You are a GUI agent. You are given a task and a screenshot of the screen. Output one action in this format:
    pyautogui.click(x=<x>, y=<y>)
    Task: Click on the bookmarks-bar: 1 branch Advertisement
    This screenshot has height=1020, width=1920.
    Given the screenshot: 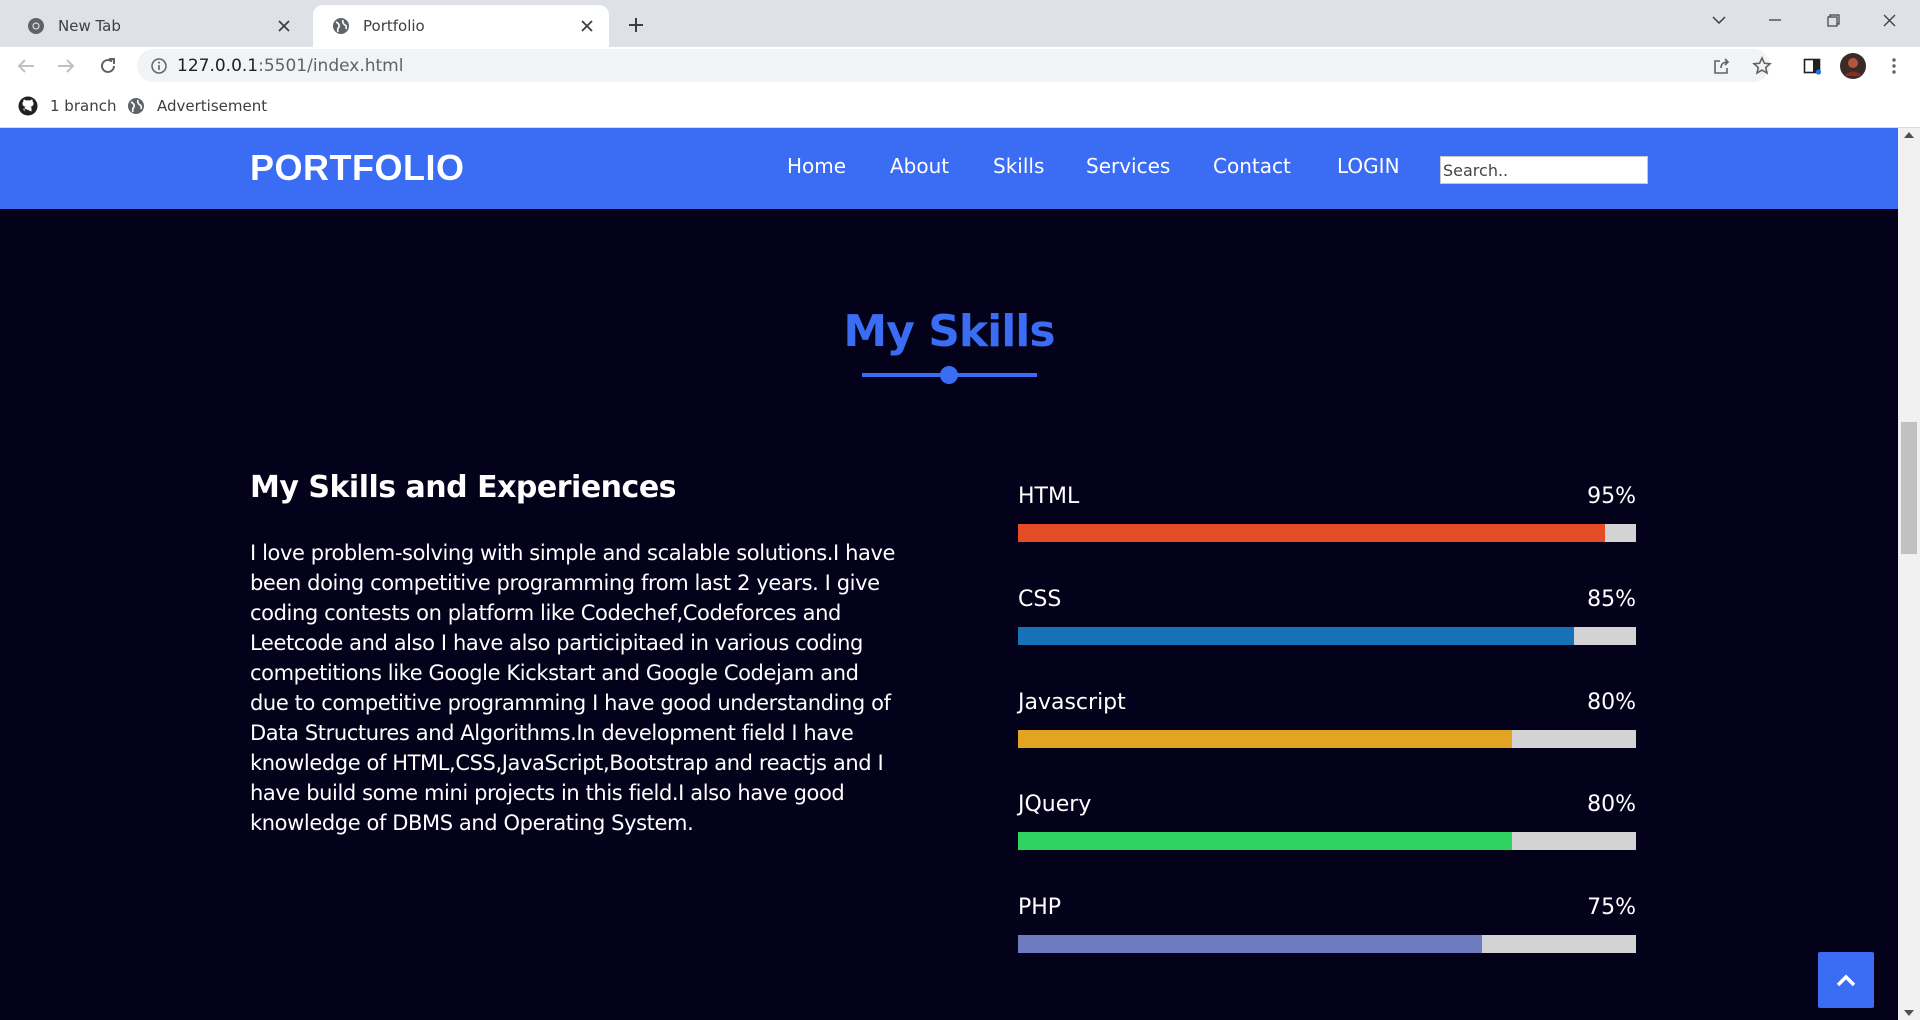 What is the action you would take?
    pyautogui.click(x=960, y=106)
    